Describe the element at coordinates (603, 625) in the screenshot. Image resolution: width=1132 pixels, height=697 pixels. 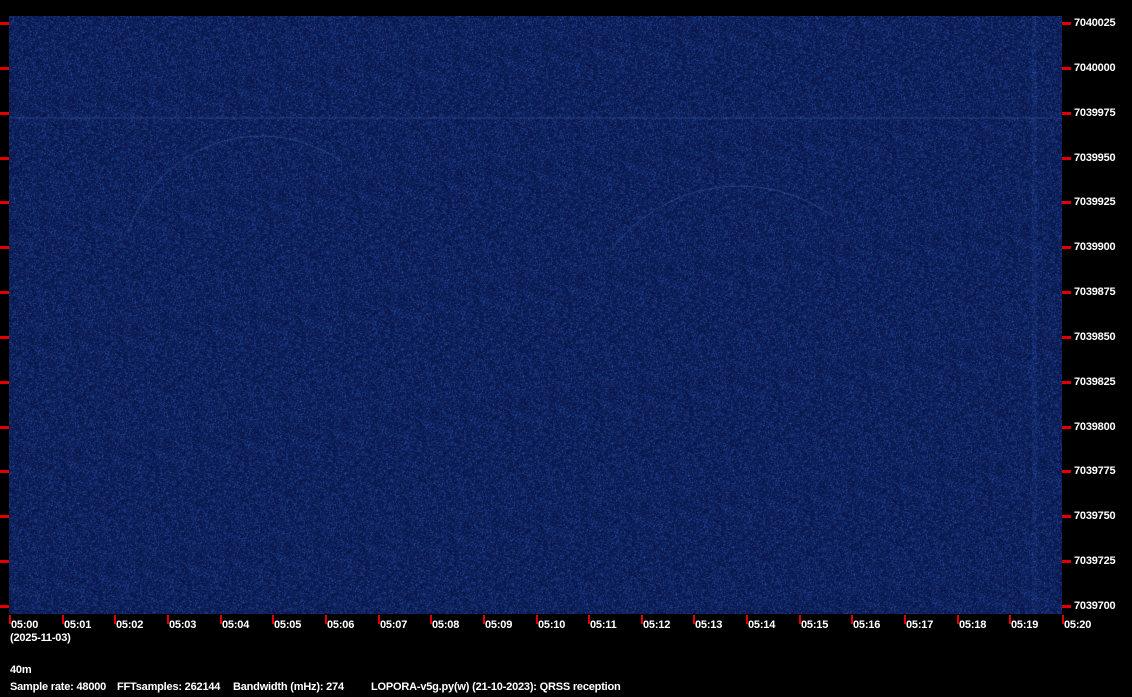
I see `x-tick-label: 05:11` at that location.